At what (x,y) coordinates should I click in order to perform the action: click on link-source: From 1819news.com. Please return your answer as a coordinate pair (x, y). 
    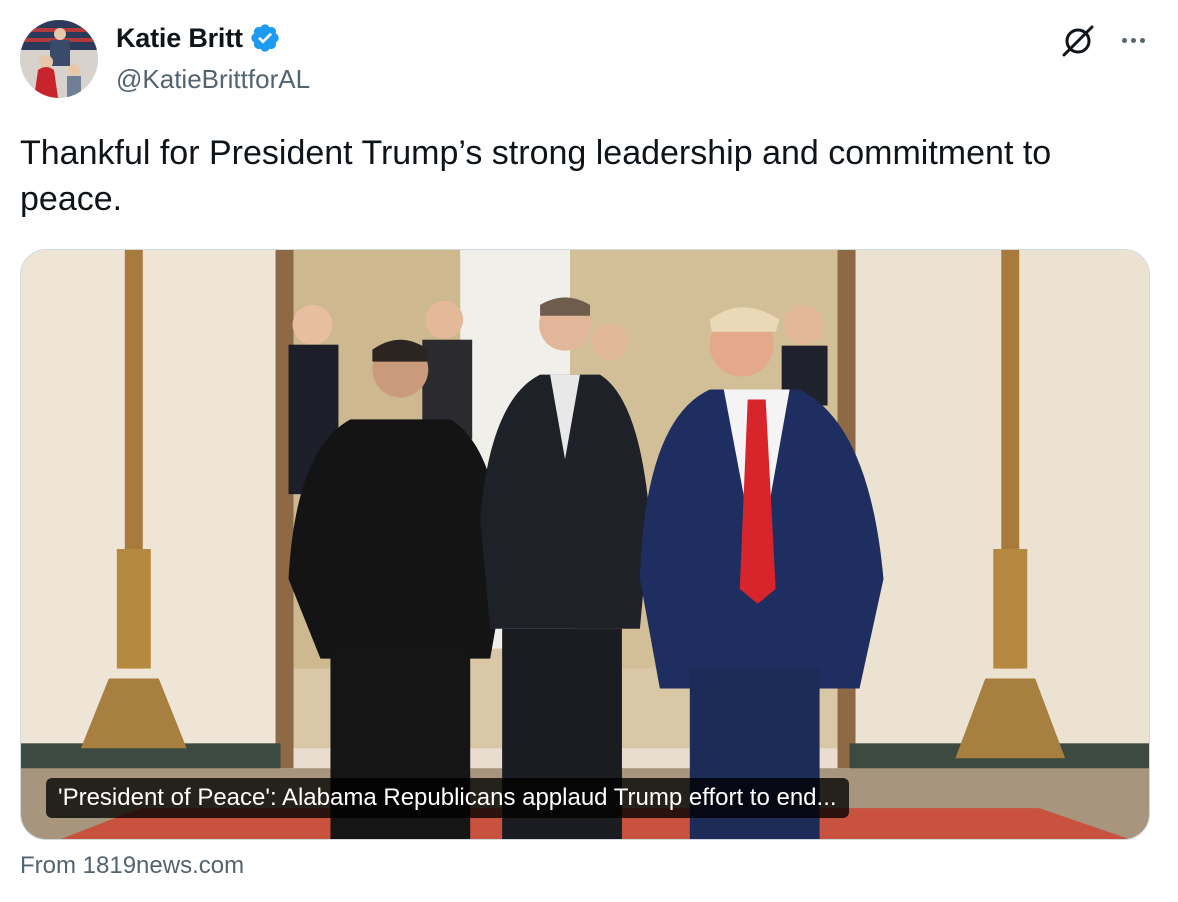
    Looking at the image, I should click on (132, 866).